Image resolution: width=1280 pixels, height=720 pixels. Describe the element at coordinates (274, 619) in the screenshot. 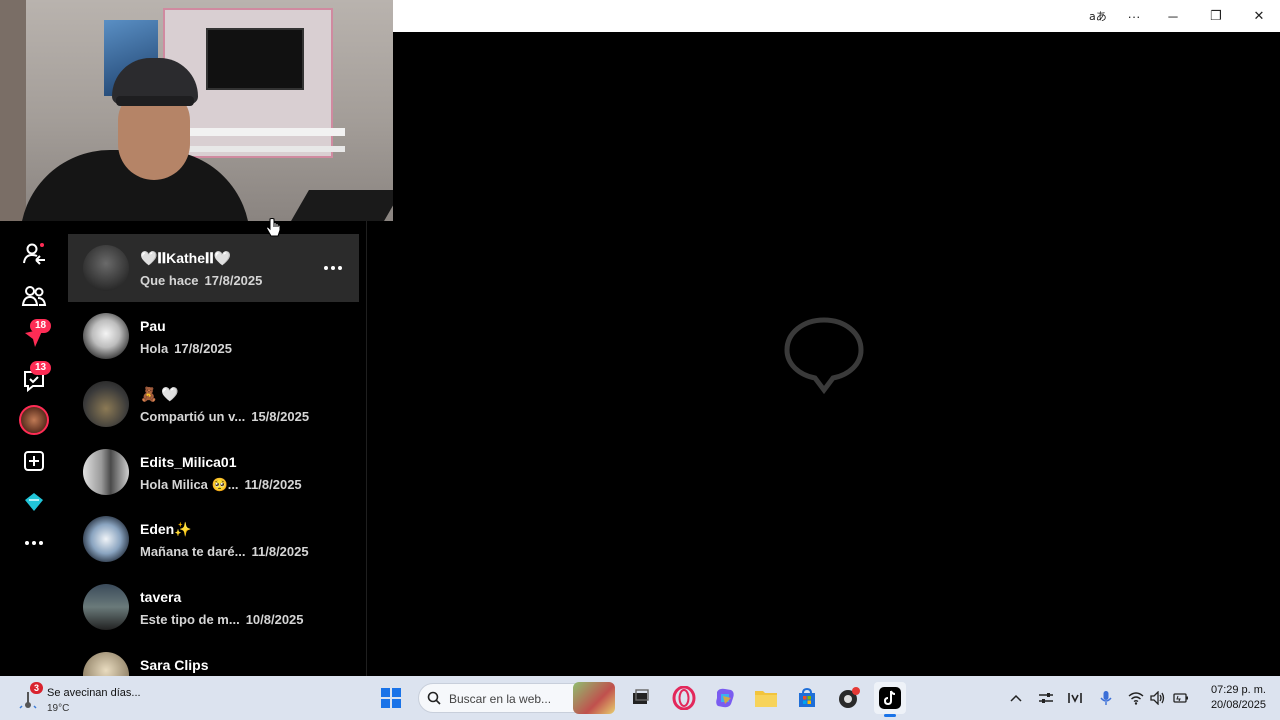

I see `conversation-date: 10/8/2025` at that location.